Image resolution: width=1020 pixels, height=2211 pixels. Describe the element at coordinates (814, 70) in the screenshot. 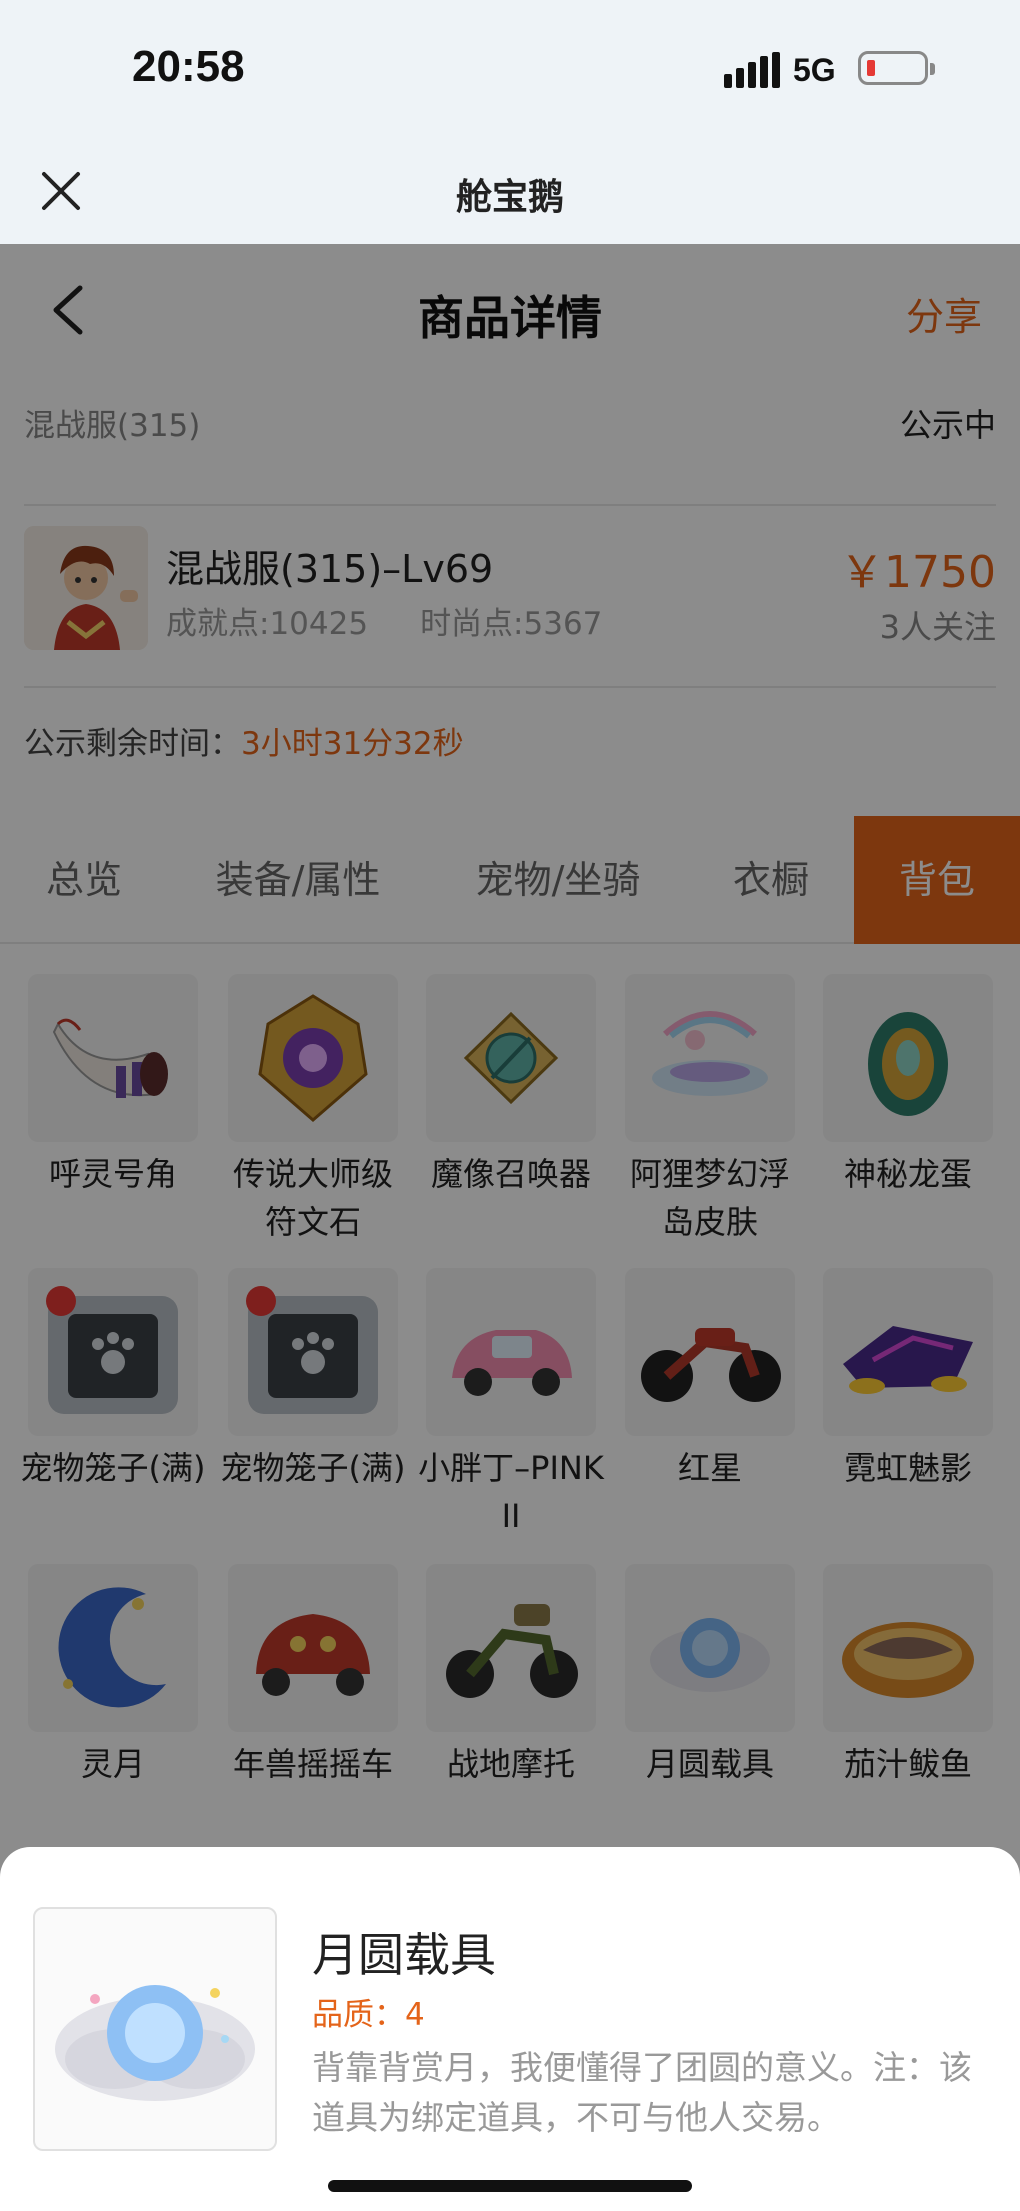

I see `network-type: 5G` at that location.